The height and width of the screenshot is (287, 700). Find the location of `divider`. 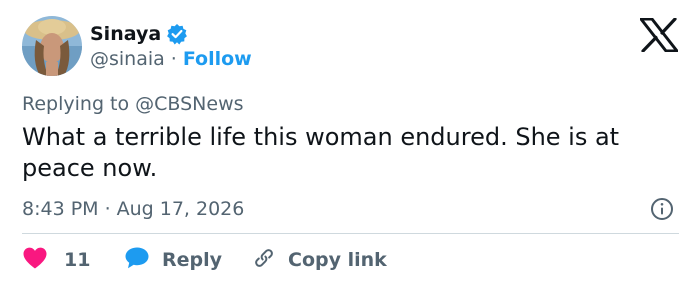

divider is located at coordinates (350, 233).